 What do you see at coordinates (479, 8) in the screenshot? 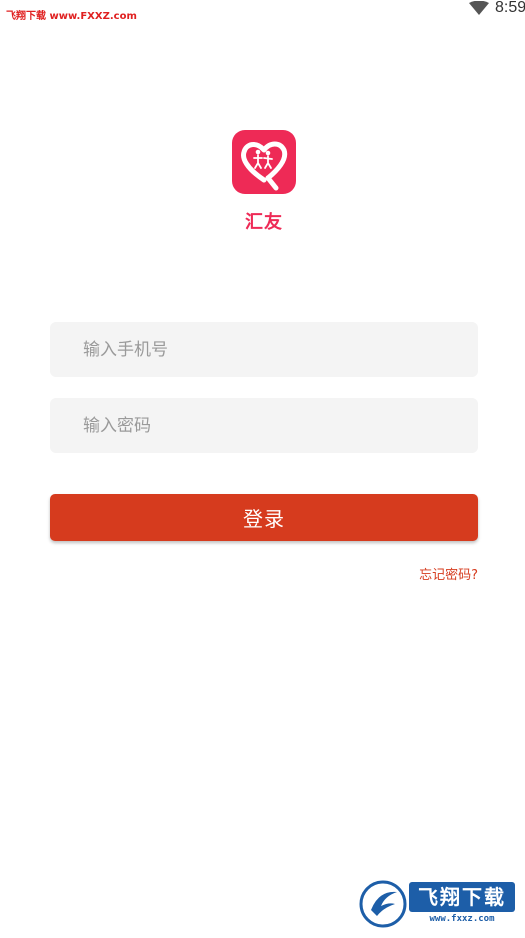
I see `wifi-icon` at bounding box center [479, 8].